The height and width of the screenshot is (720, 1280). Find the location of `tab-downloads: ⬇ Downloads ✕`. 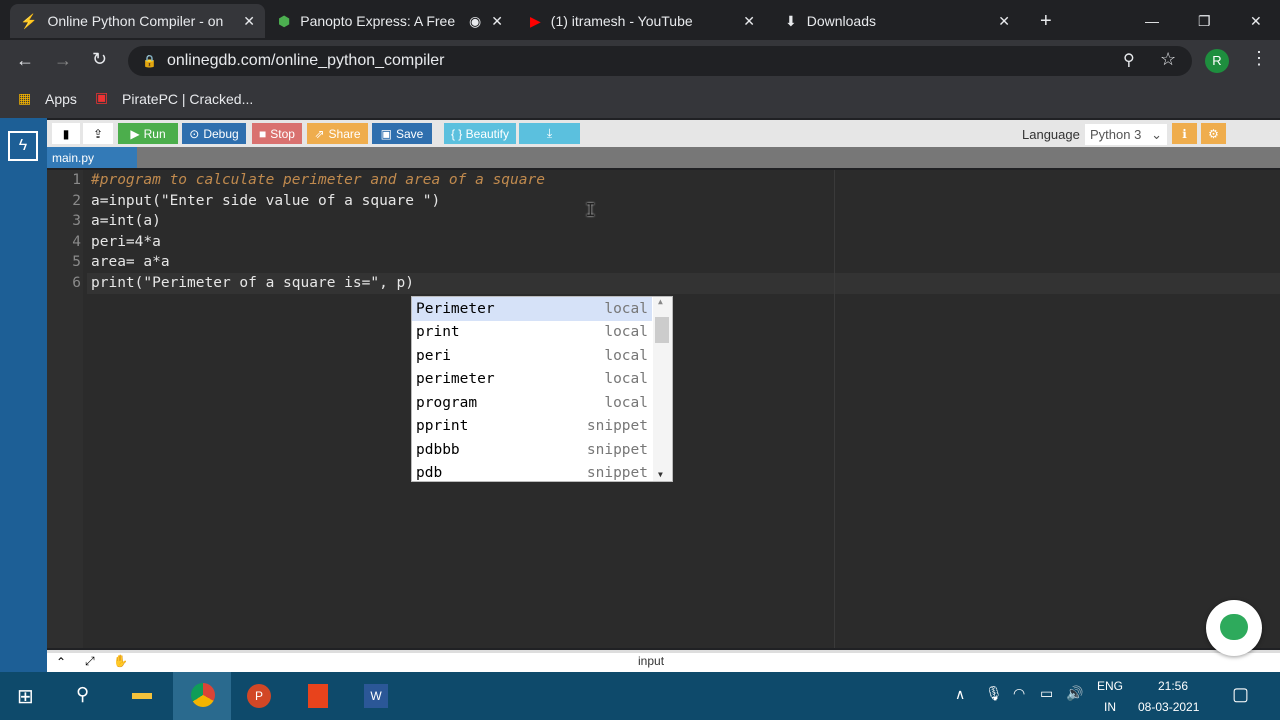

tab-downloads: ⬇ Downloads ✕ is located at coordinates (897, 21).